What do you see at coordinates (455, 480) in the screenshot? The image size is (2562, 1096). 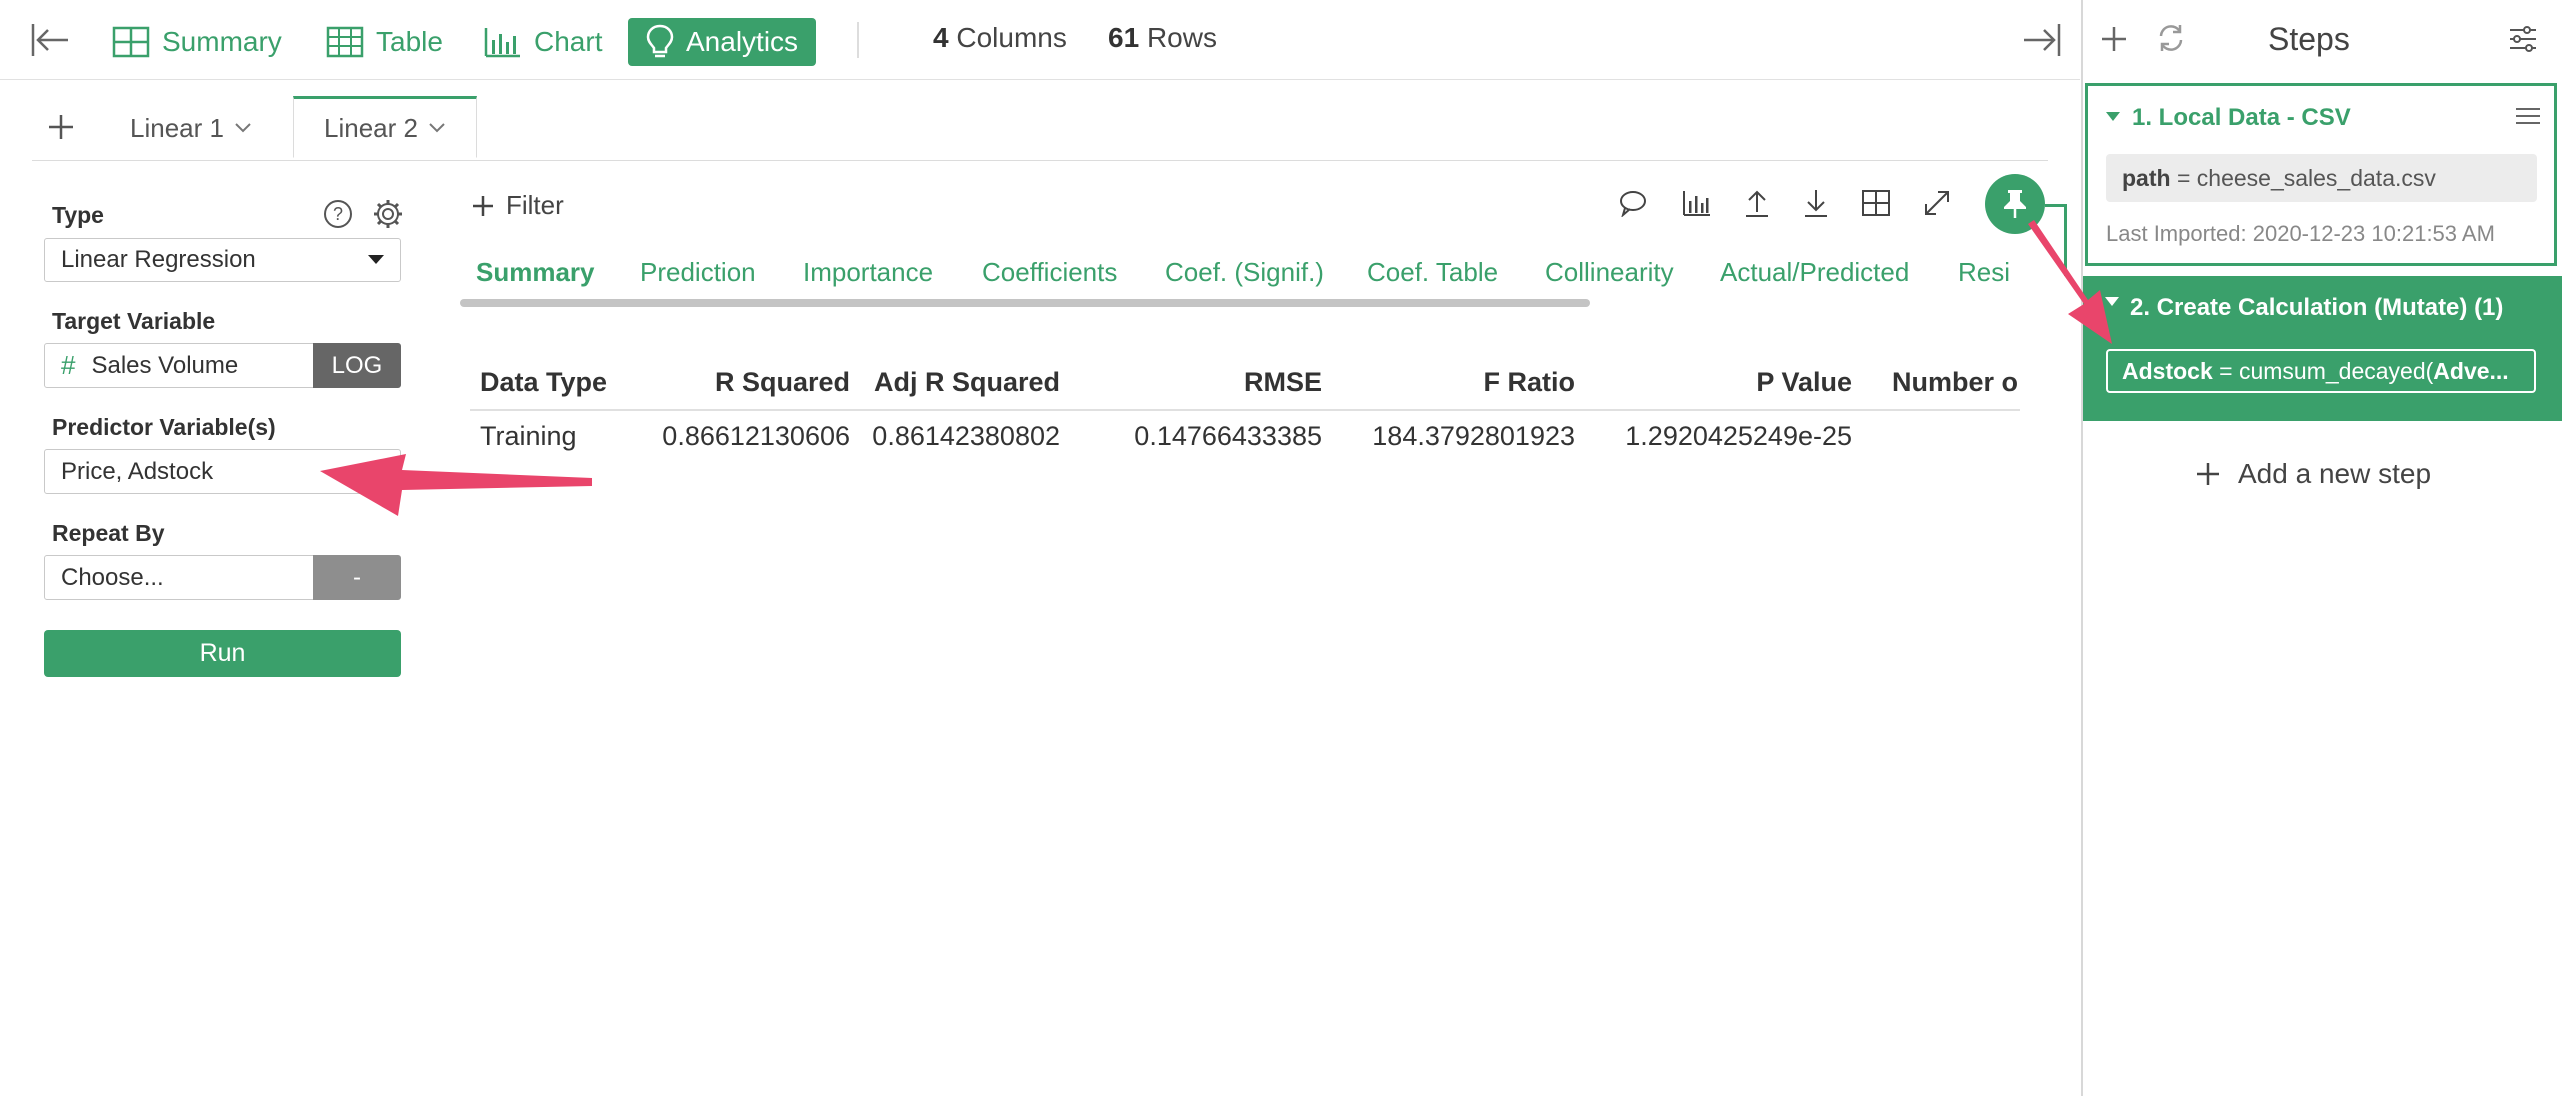 I see `annotation-arrow-predictor` at bounding box center [455, 480].